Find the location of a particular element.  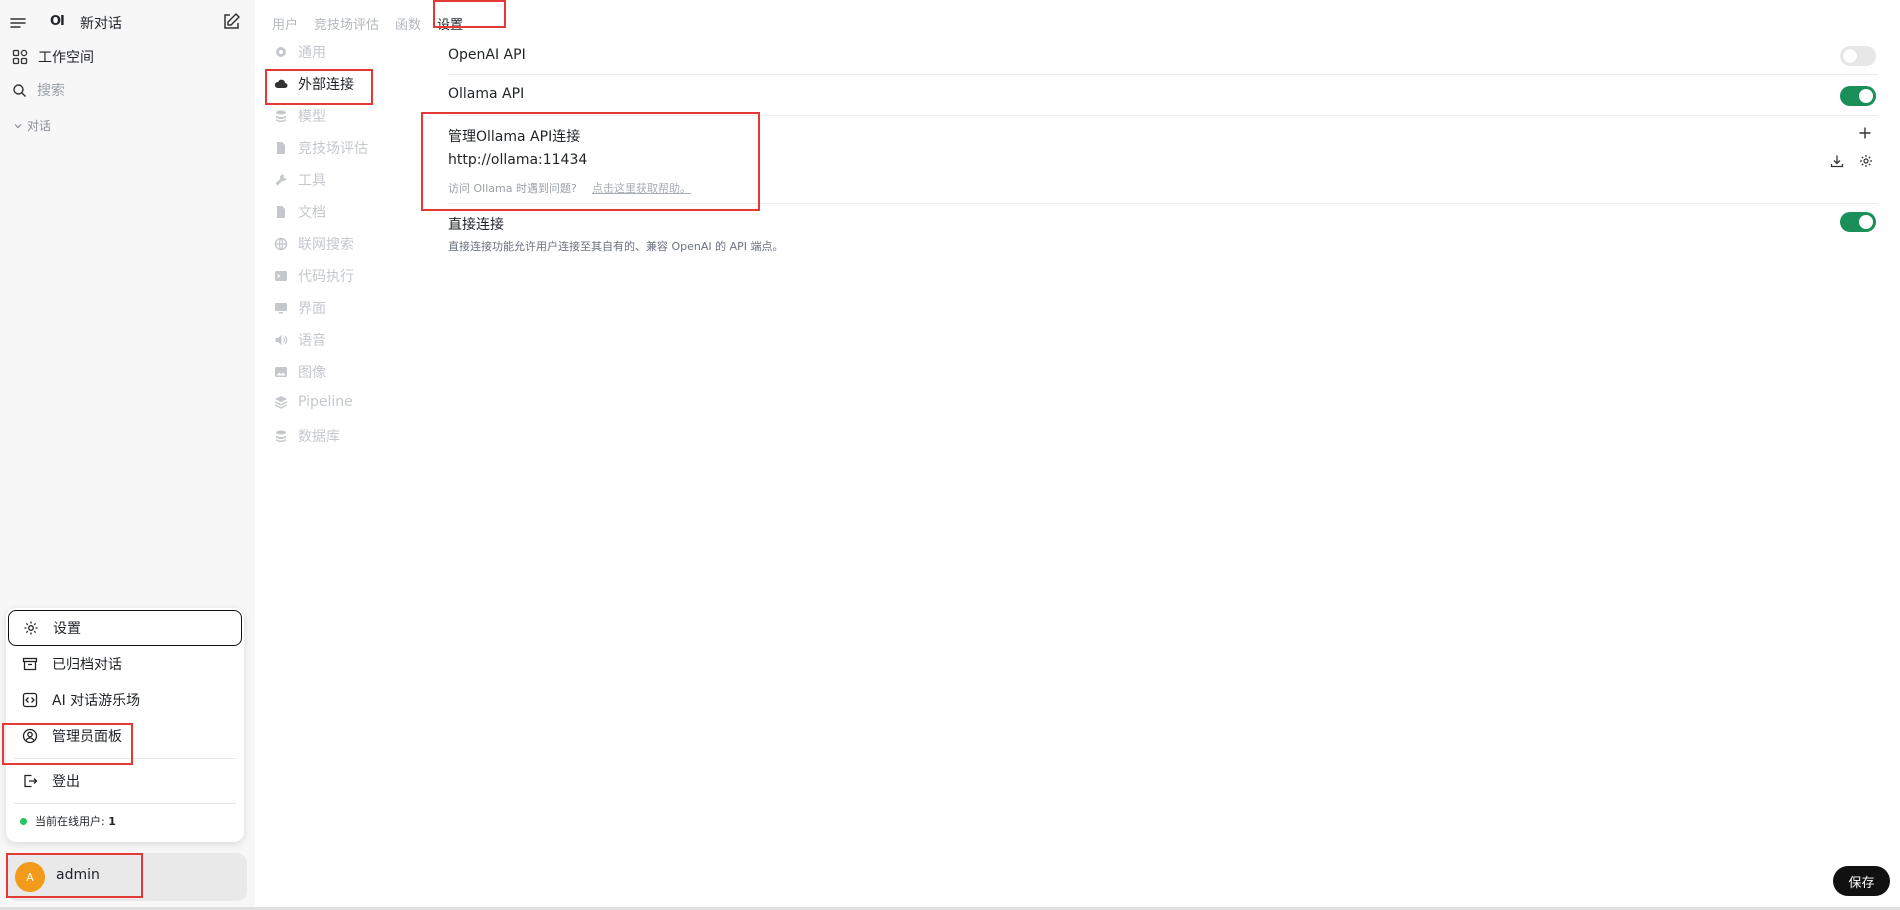

settings-nav-database: 数据库 is located at coordinates (307, 436).